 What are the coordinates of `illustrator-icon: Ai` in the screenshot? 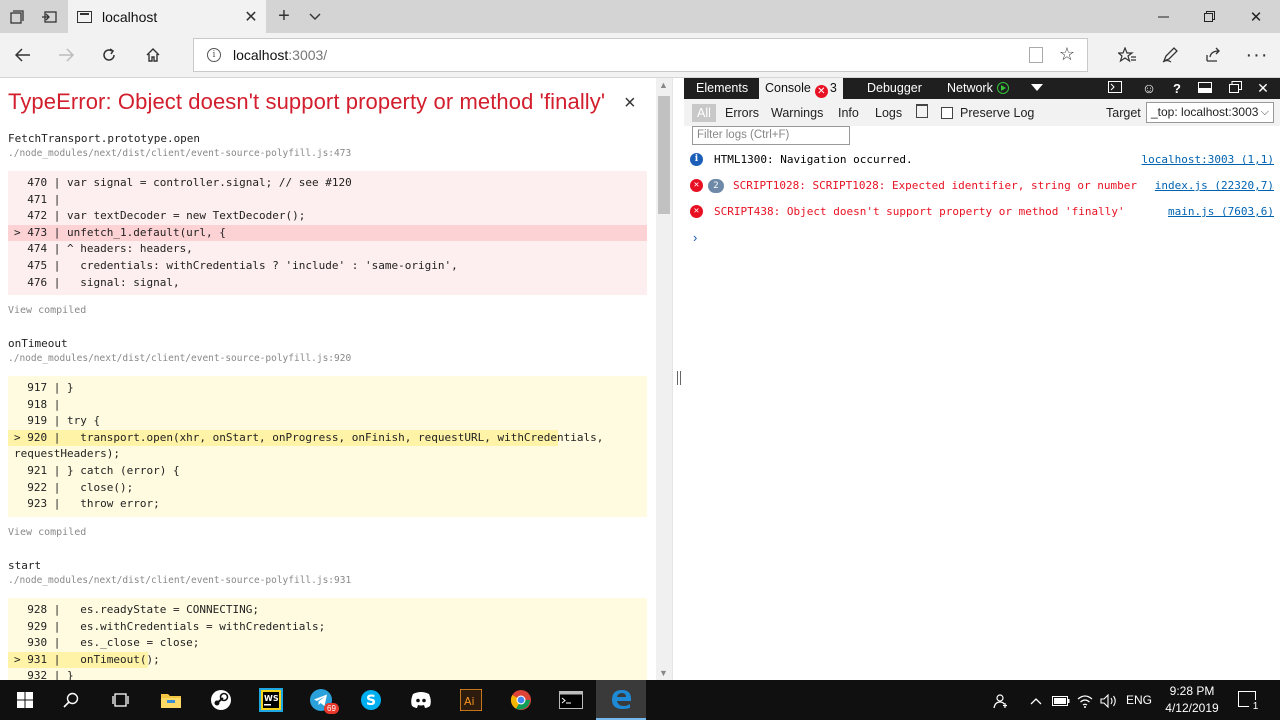 It's located at (471, 700).